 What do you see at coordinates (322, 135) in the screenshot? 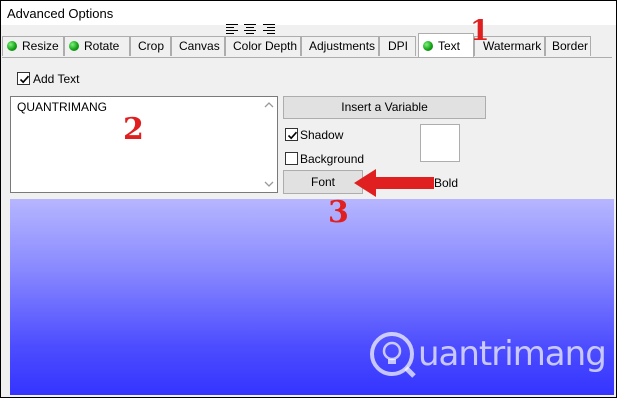
I see `shadow-label: Shadow` at bounding box center [322, 135].